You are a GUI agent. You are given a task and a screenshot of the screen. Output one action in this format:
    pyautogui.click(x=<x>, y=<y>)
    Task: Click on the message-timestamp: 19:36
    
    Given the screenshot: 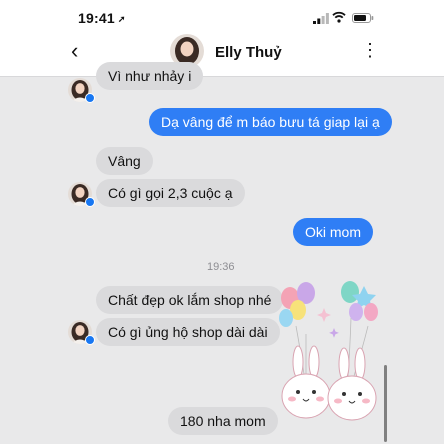 What is the action you would take?
    pyautogui.click(x=221, y=267)
    